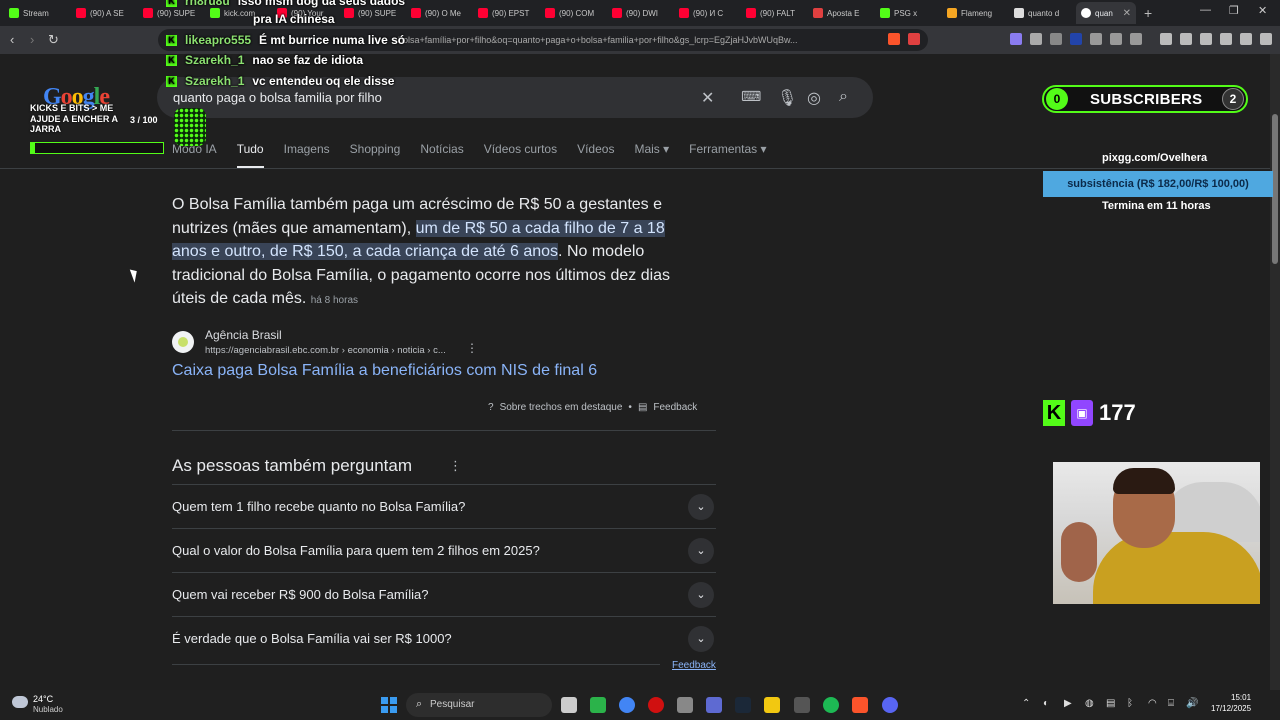  I want to click on weather-temperature: 24°C, so click(43, 699).